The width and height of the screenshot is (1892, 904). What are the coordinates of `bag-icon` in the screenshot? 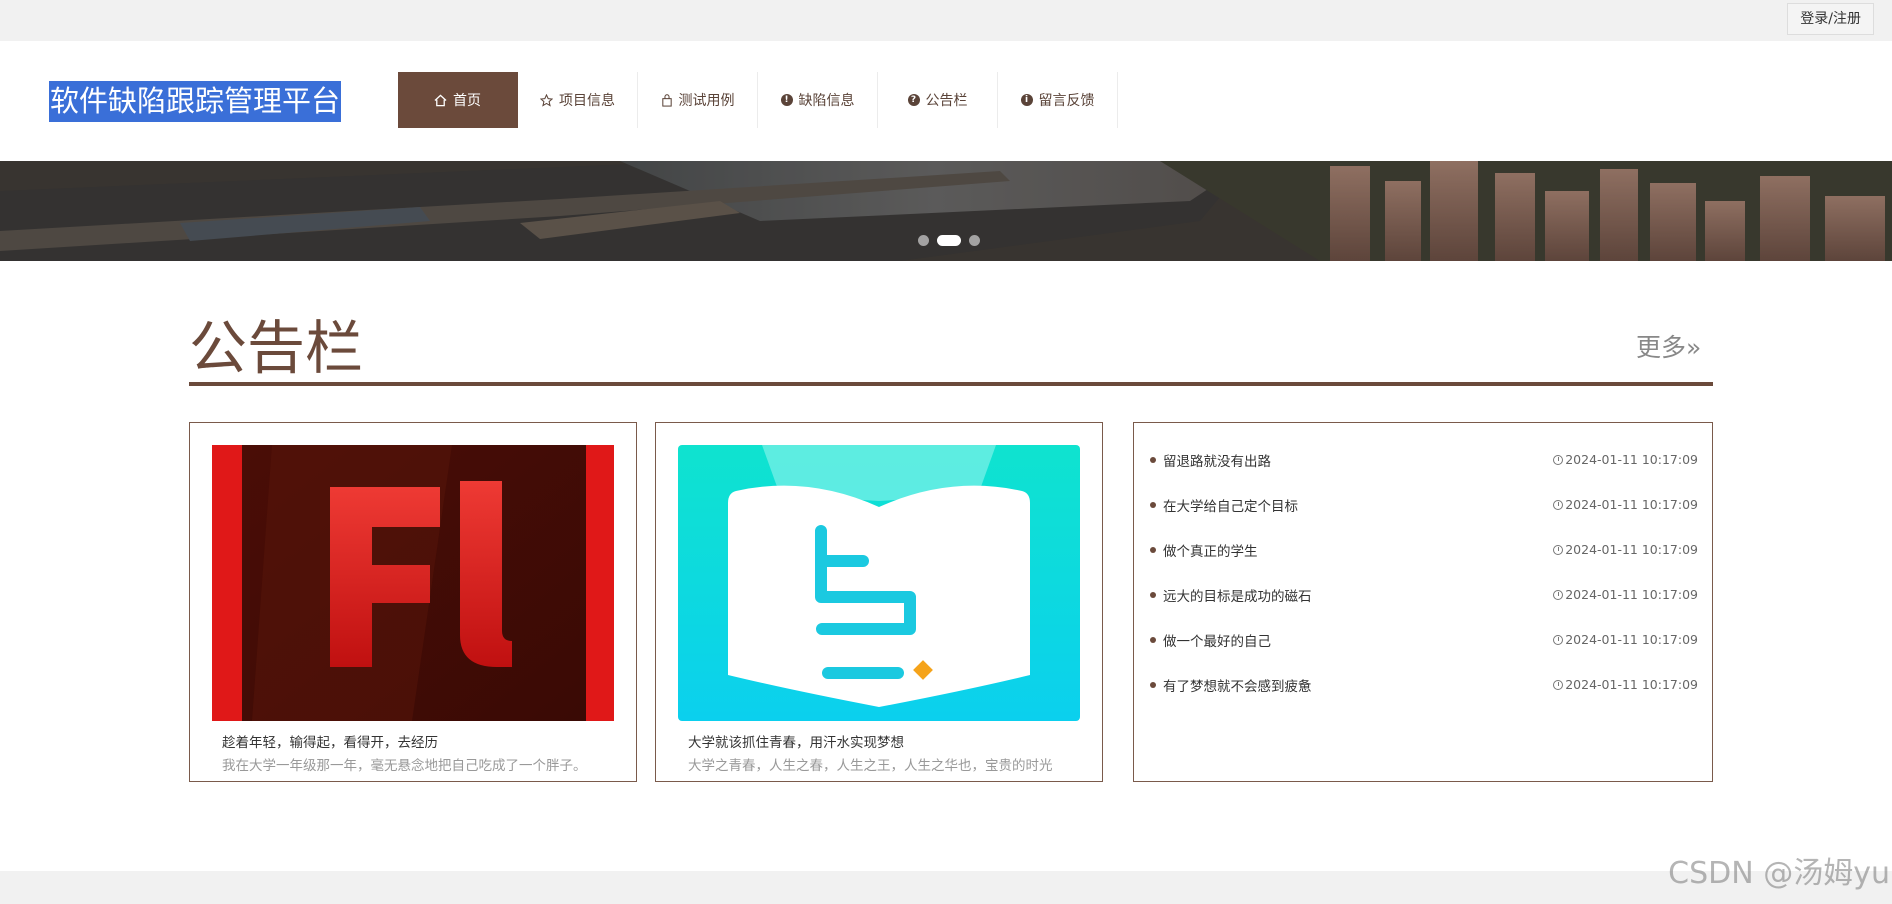 It's located at (667, 100).